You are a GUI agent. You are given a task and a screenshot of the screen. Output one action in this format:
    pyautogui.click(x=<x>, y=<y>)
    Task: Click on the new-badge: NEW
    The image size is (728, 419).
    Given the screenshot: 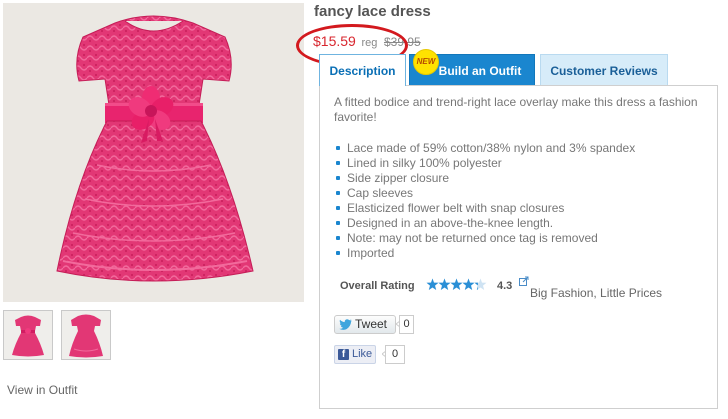 What is the action you would take?
    pyautogui.click(x=426, y=62)
    